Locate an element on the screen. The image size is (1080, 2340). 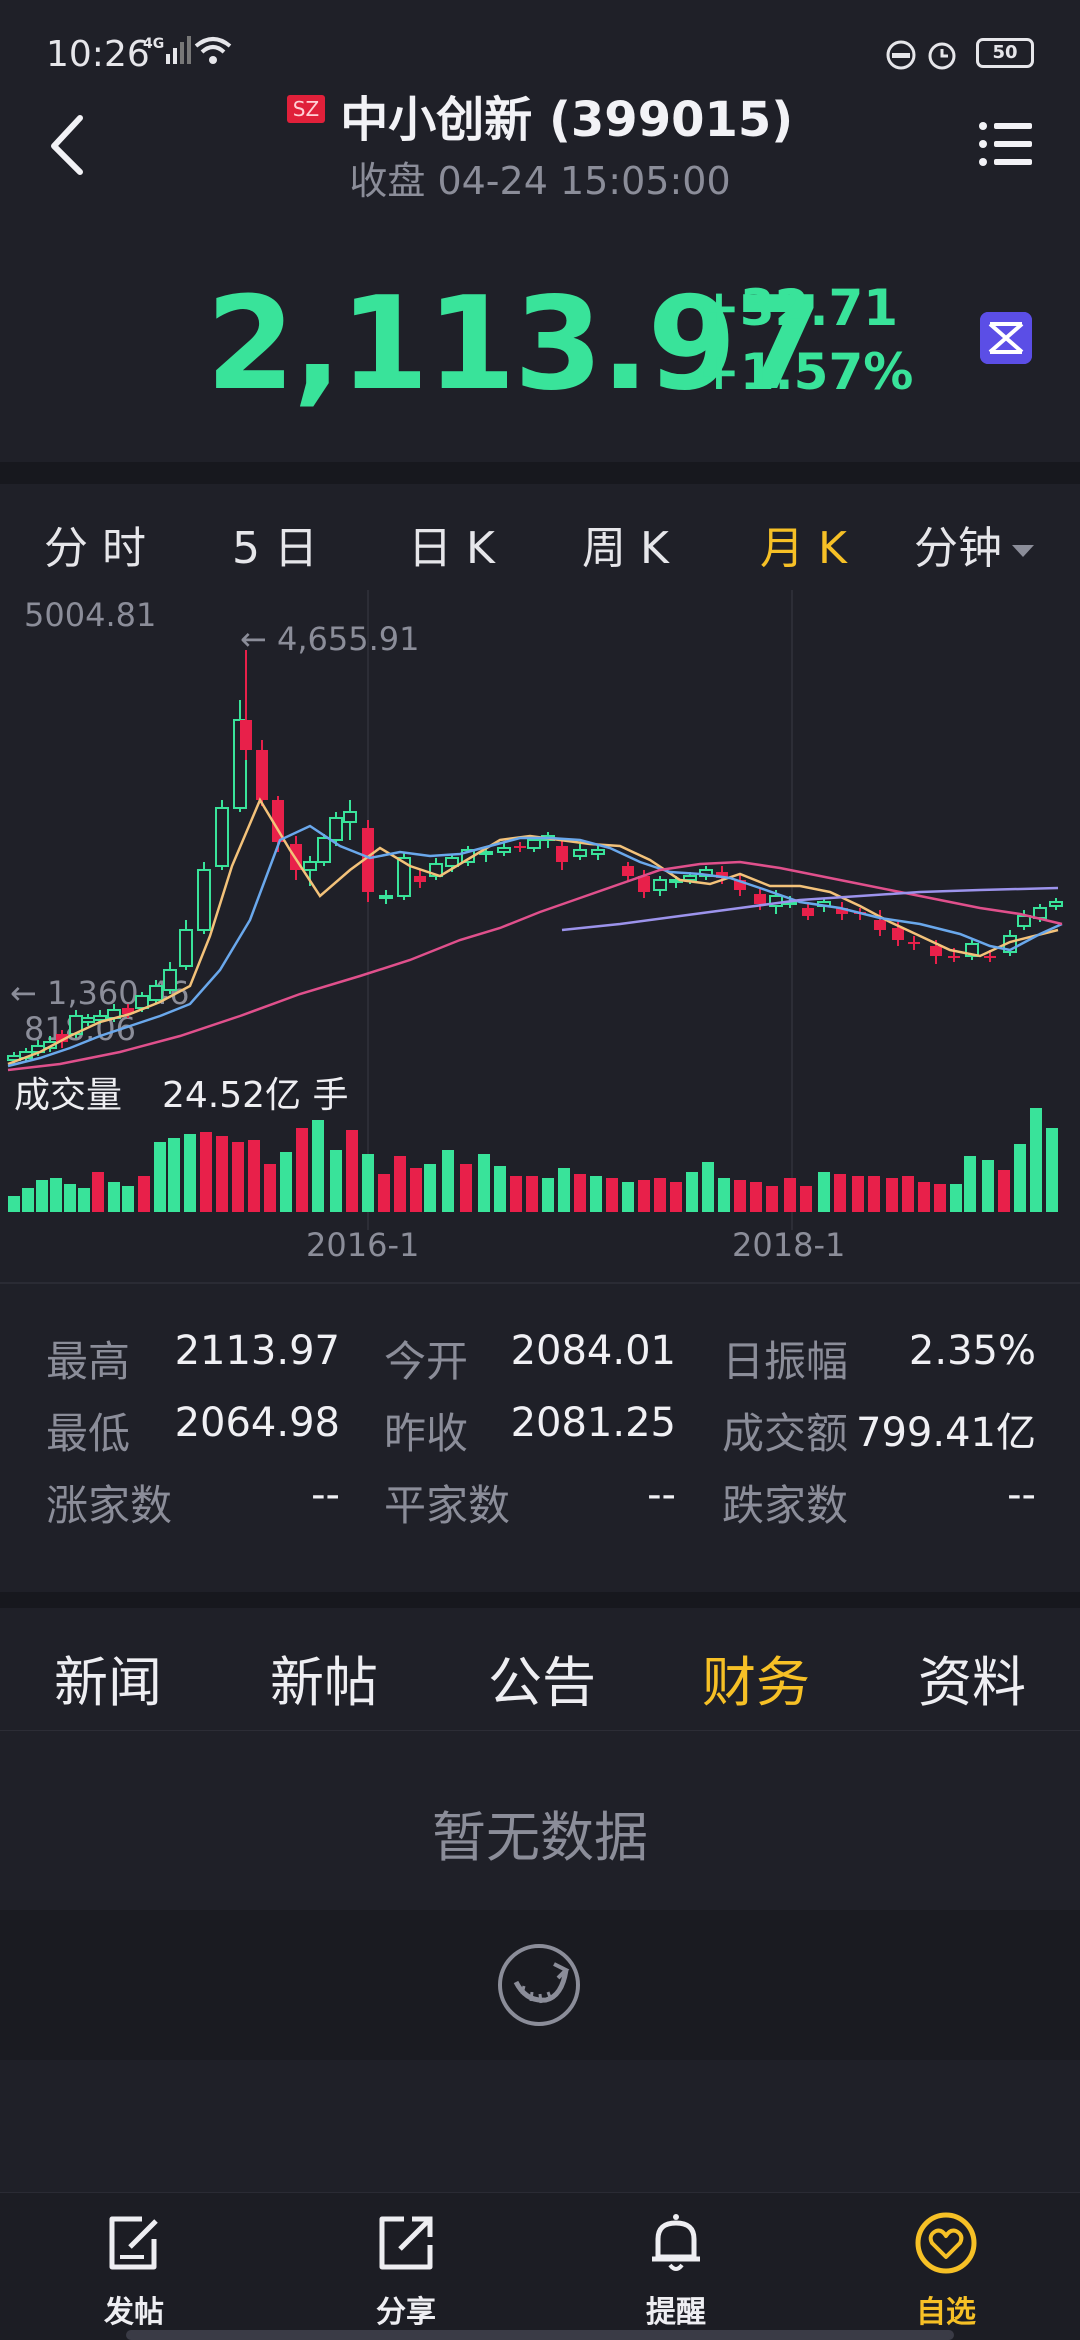
nav-share: 分享 is located at coordinates (406, 2266).